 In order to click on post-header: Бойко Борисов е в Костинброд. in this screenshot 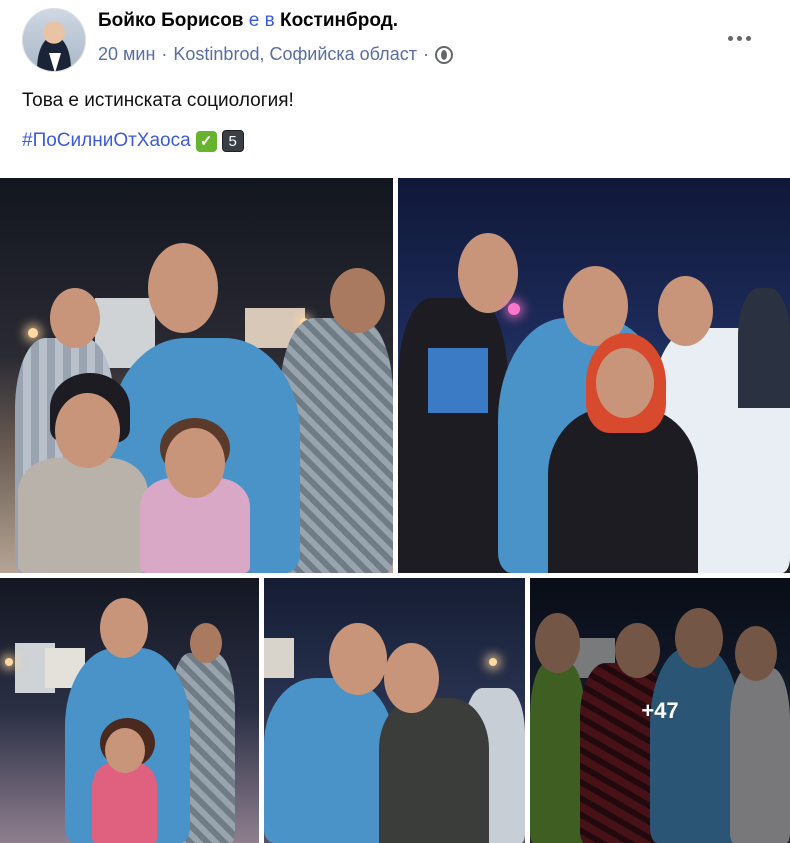, I will do `click(248, 21)`.